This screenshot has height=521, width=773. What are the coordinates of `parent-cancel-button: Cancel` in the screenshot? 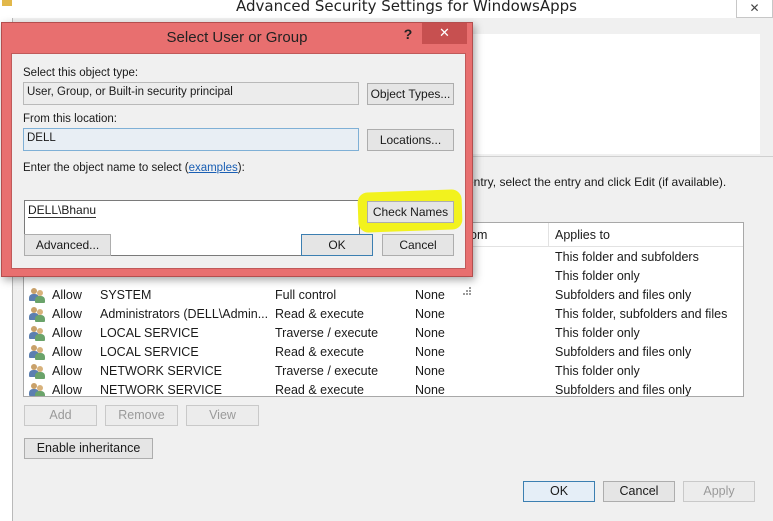 It's located at (639, 491).